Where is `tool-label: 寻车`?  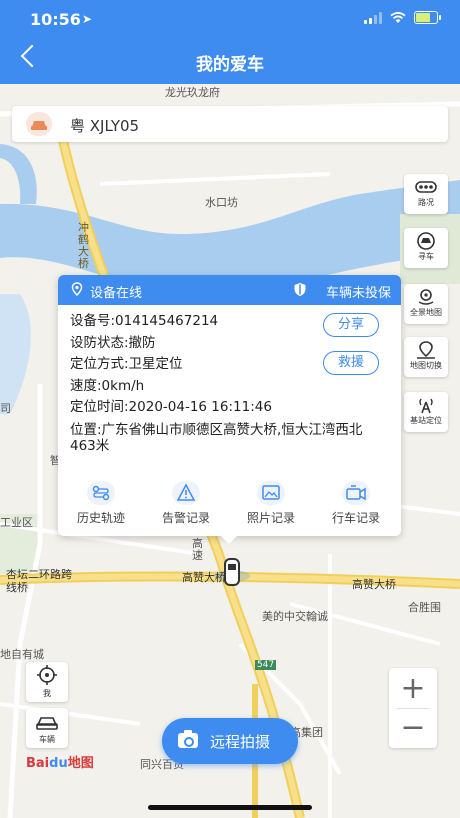 tool-label: 寻车 is located at coordinates (426, 256).